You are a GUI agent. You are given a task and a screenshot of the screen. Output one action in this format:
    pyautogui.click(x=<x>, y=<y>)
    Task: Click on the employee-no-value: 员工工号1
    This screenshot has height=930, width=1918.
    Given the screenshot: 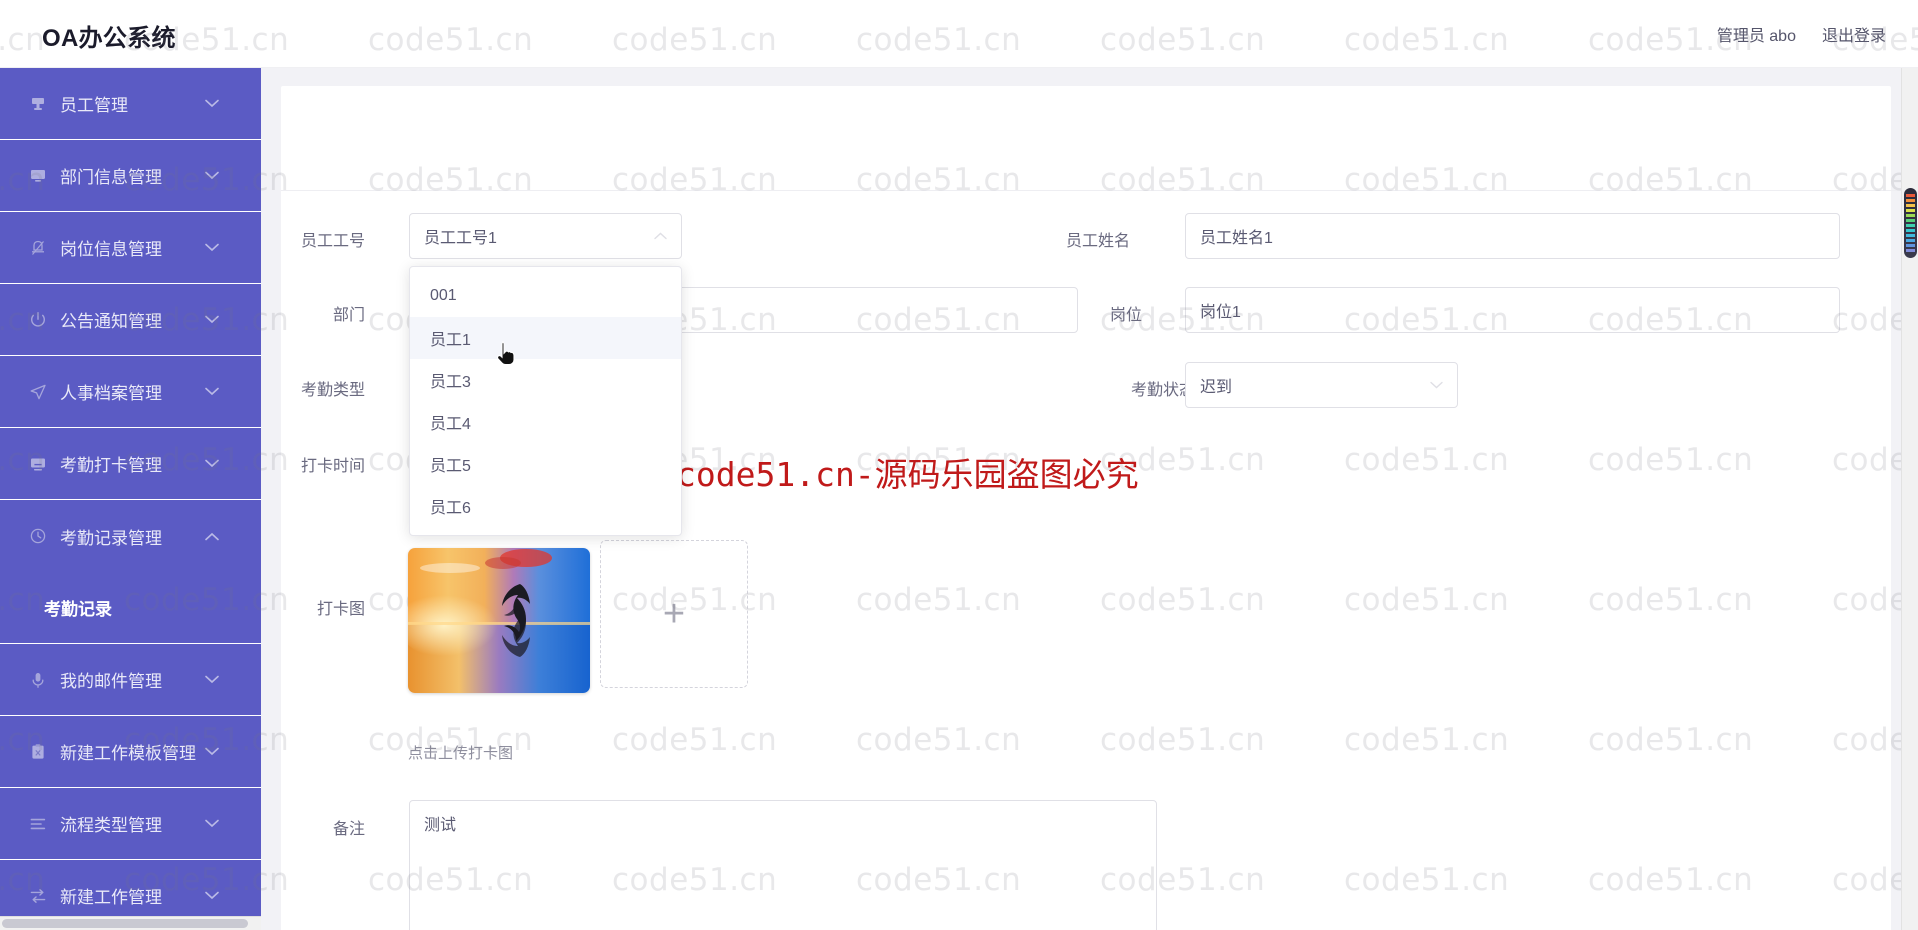 What is the action you would take?
    pyautogui.click(x=460, y=238)
    